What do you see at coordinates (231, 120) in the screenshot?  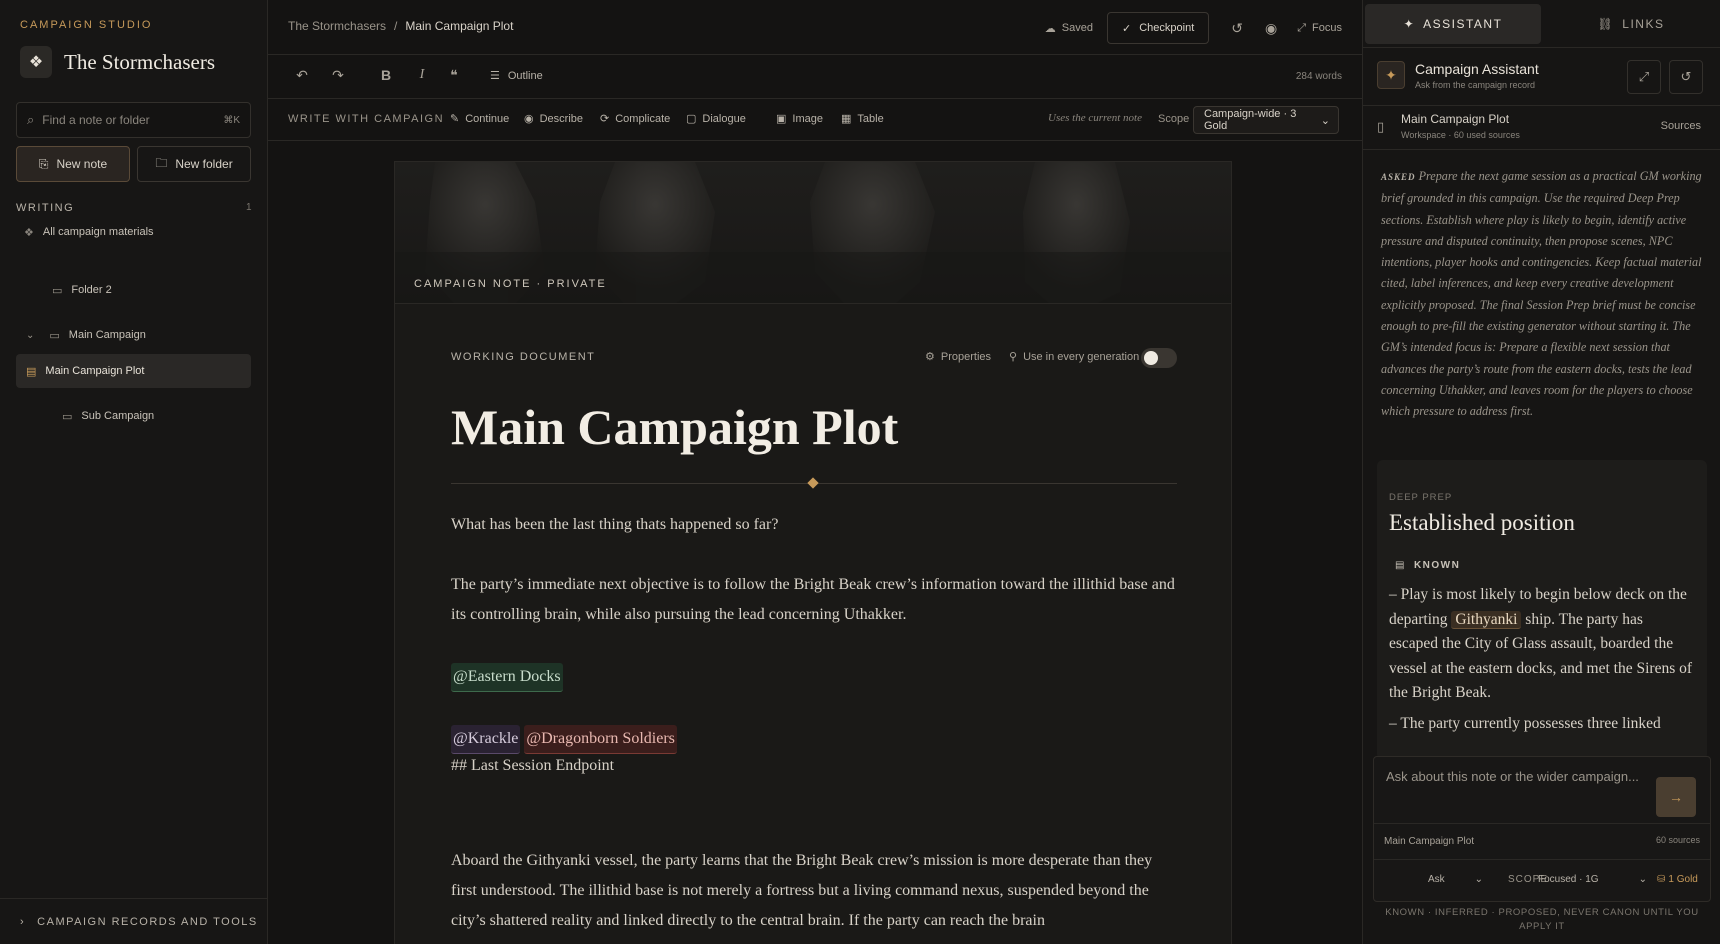 I see `search-shortcut: ⌘K` at bounding box center [231, 120].